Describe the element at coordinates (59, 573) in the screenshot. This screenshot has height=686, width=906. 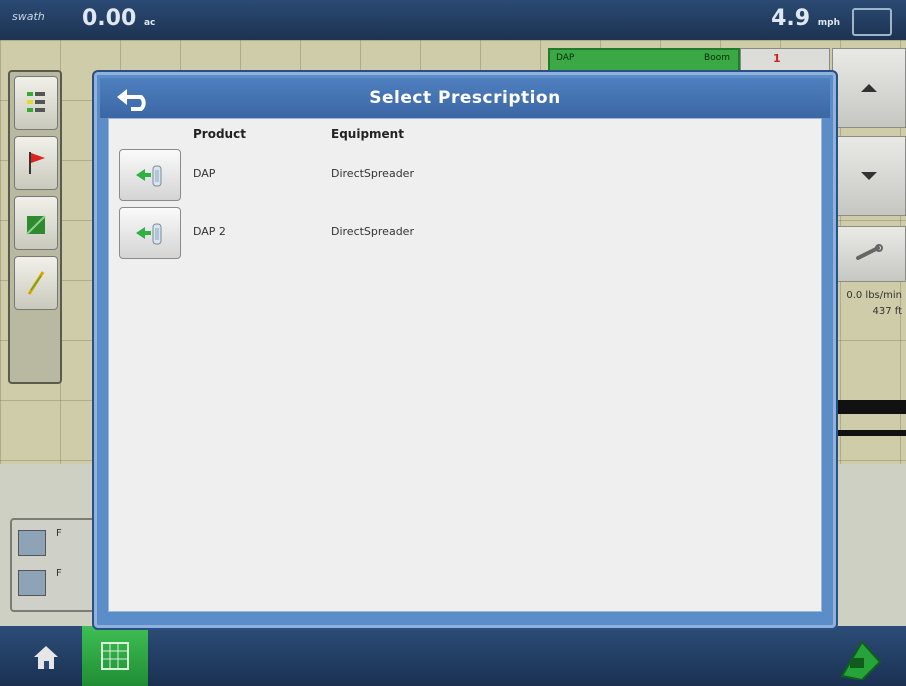
I see `status-label-2: F` at that location.